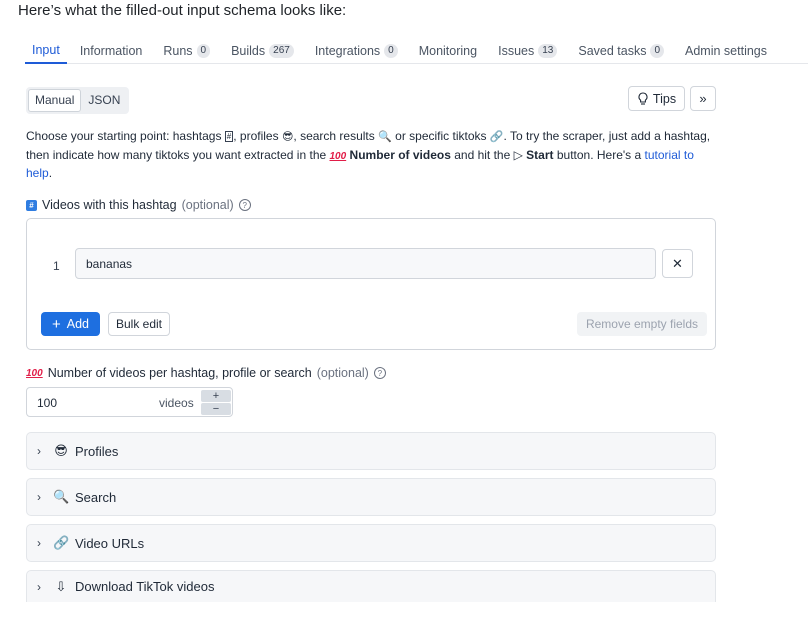 The width and height of the screenshot is (808, 626). I want to click on description-text: button. Here's a, so click(599, 154).